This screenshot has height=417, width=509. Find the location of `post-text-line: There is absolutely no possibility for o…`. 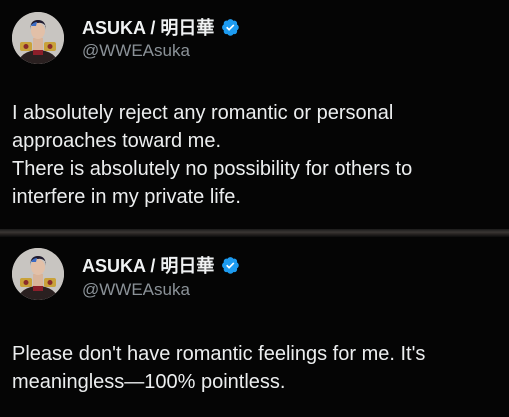

post-text-line: There is absolutely no possibility for o… is located at coordinates (212, 169).